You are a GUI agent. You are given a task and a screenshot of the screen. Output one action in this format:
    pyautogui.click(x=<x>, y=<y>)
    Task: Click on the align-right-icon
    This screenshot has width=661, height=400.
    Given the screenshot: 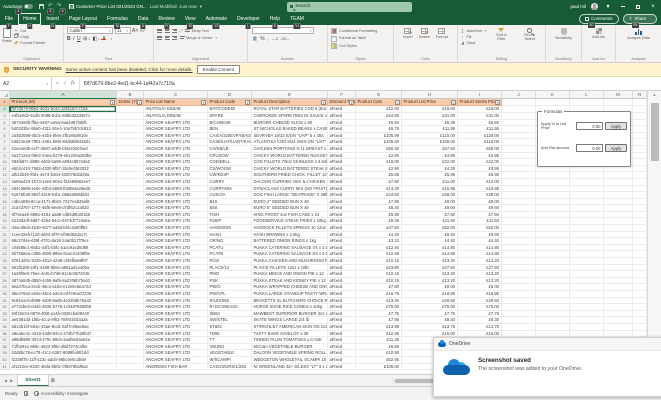 What is the action you would take?
    pyautogui.click(x=174, y=37)
    